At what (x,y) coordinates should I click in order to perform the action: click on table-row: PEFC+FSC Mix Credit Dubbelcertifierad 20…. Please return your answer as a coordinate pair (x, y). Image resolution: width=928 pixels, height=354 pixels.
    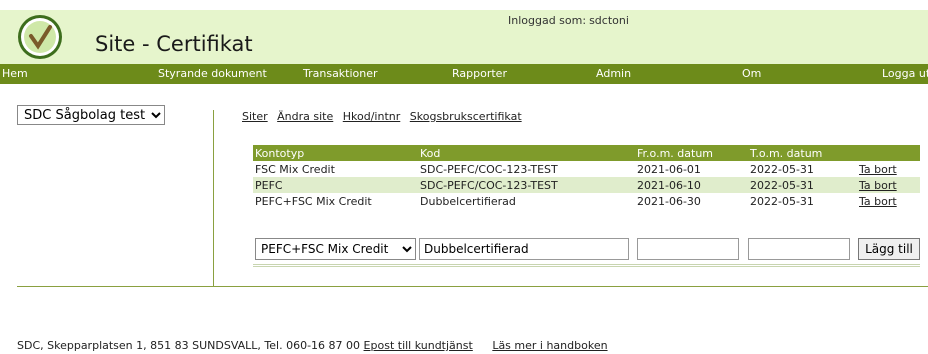
    Looking at the image, I should click on (586, 201).